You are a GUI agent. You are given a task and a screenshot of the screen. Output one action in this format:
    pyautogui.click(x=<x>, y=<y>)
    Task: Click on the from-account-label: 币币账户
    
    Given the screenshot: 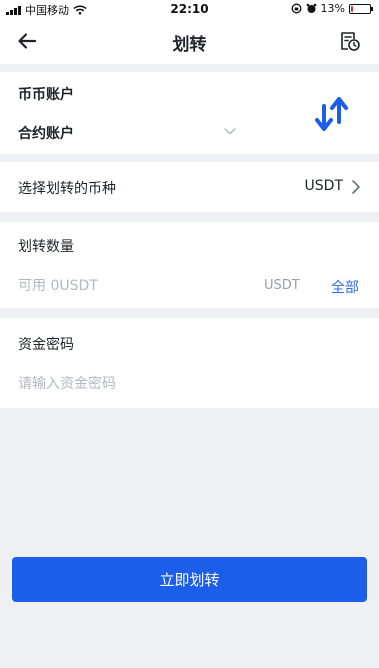 What is the action you would take?
    pyautogui.click(x=46, y=95)
    